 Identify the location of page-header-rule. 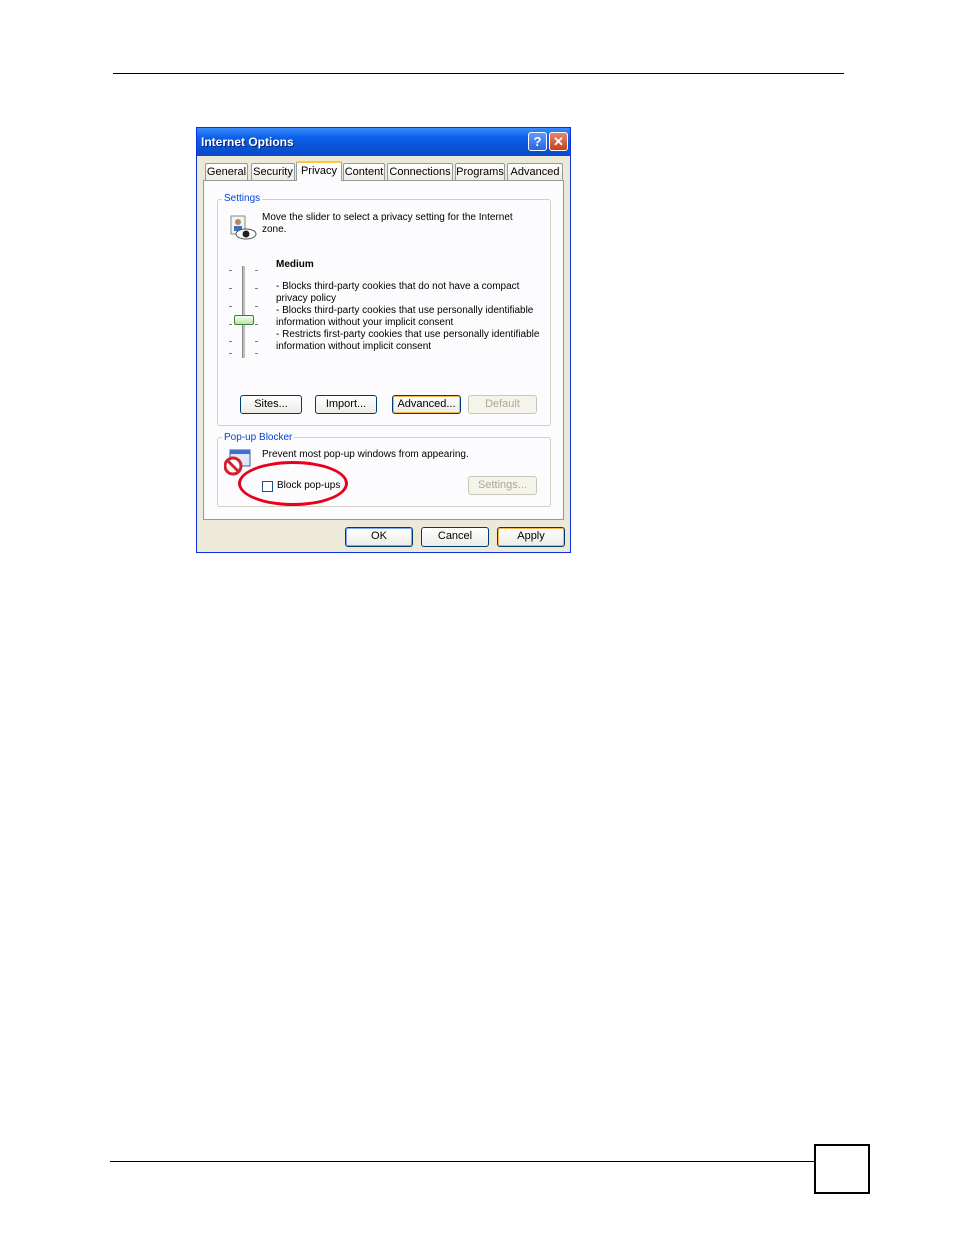
(478, 73).